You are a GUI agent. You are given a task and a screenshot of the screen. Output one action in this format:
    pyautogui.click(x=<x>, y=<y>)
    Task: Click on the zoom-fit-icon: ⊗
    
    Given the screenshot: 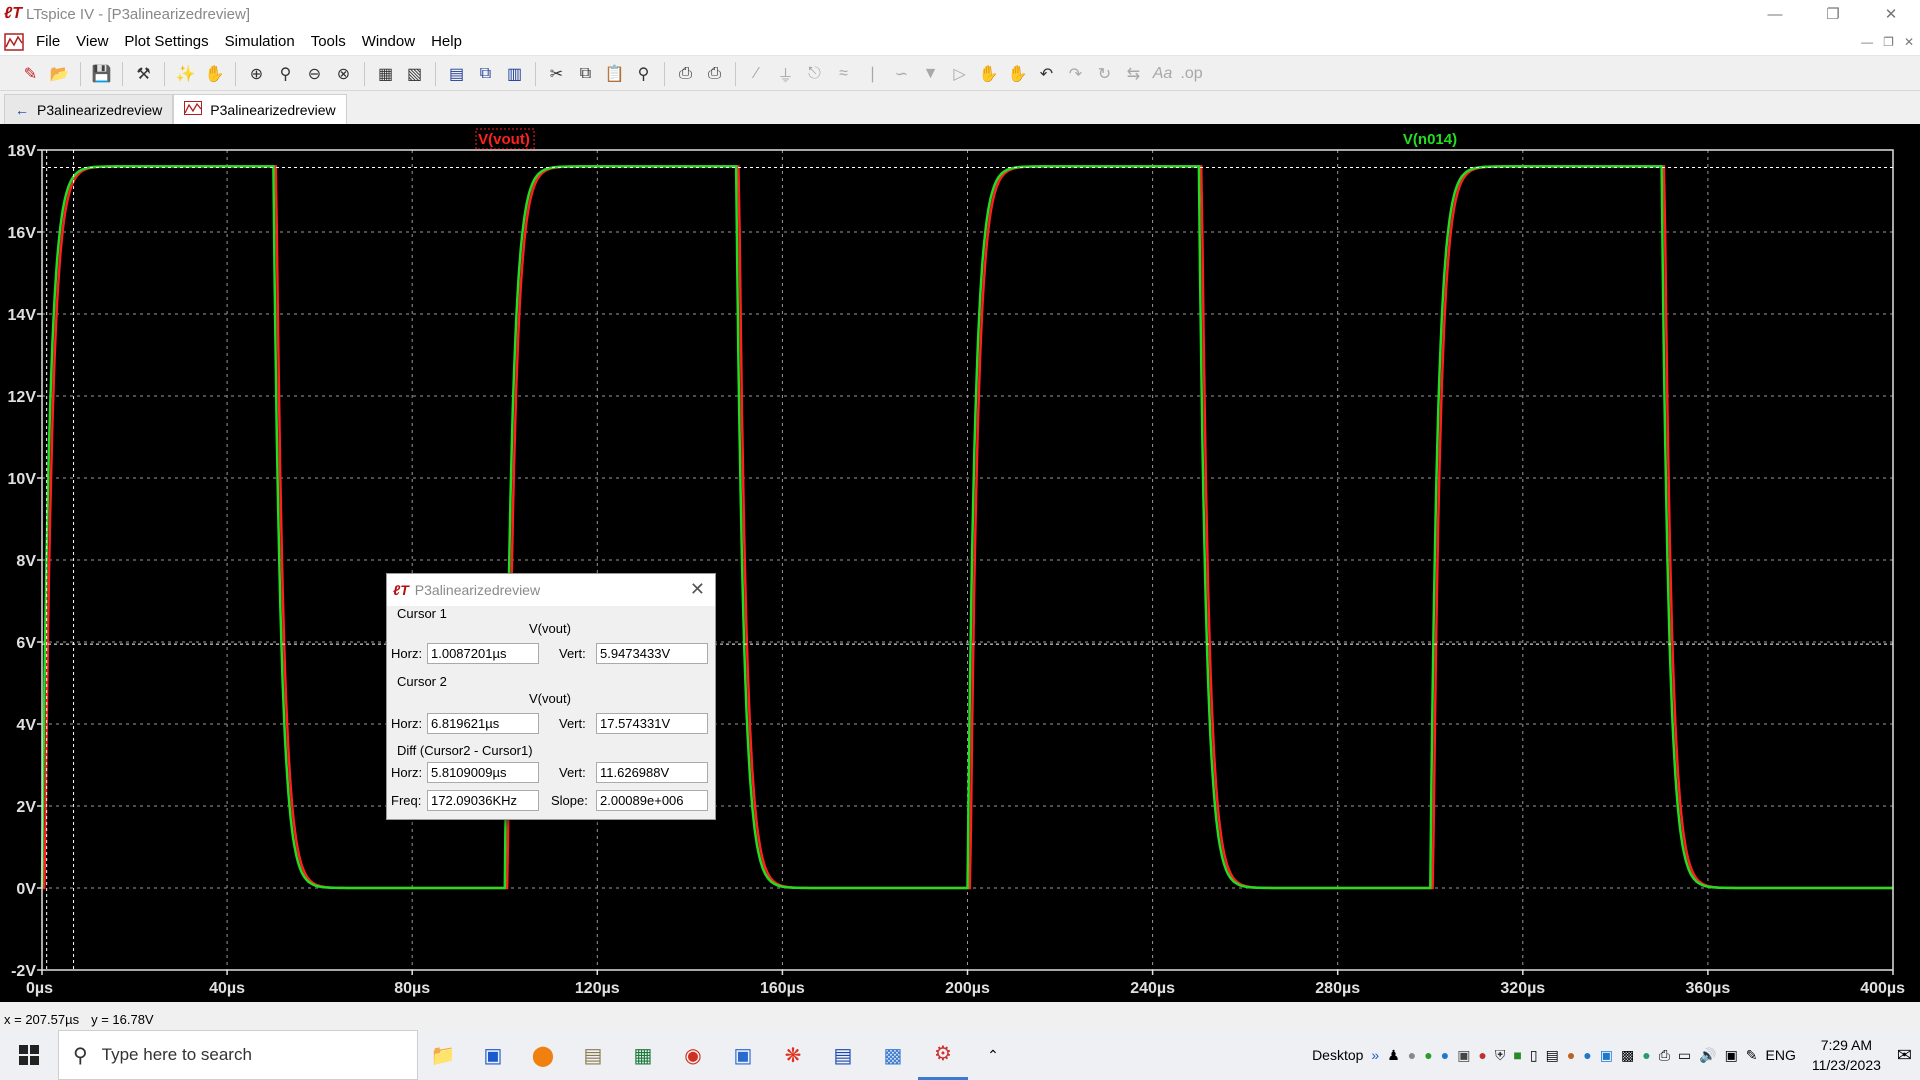 What is the action you would take?
    pyautogui.click(x=343, y=74)
    